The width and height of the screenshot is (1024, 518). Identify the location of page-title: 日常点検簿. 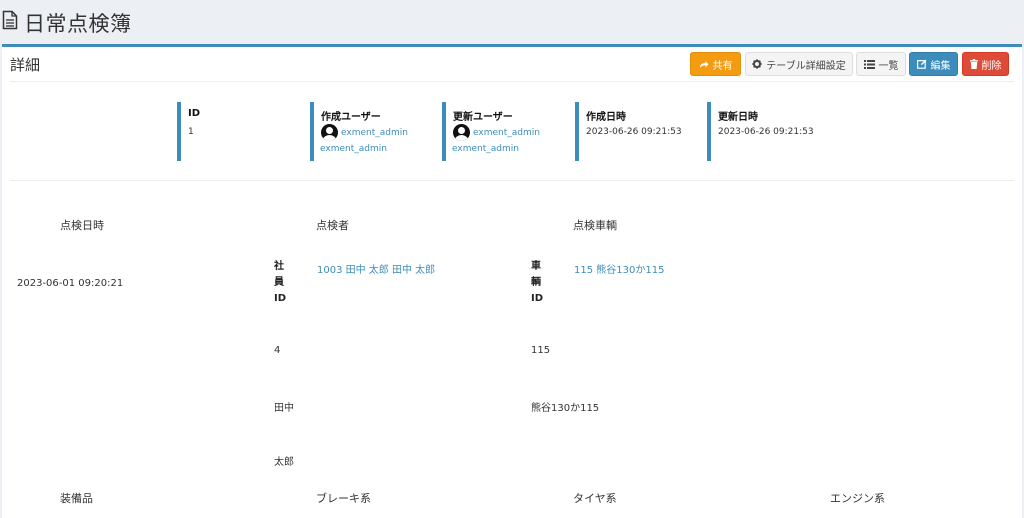
(78, 24).